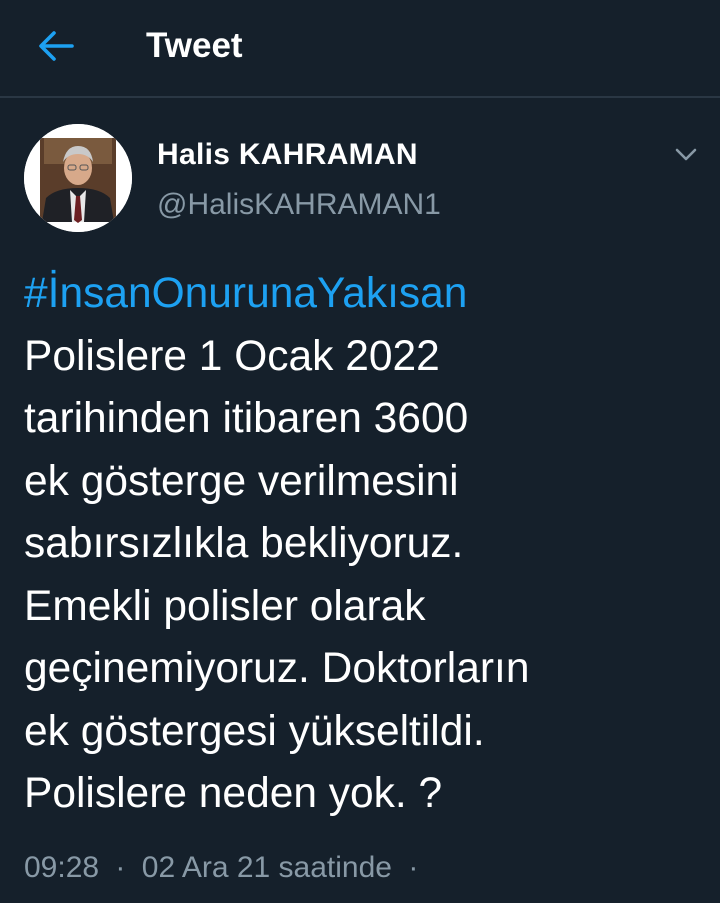  I want to click on tweet-menu-button, so click(686, 154).